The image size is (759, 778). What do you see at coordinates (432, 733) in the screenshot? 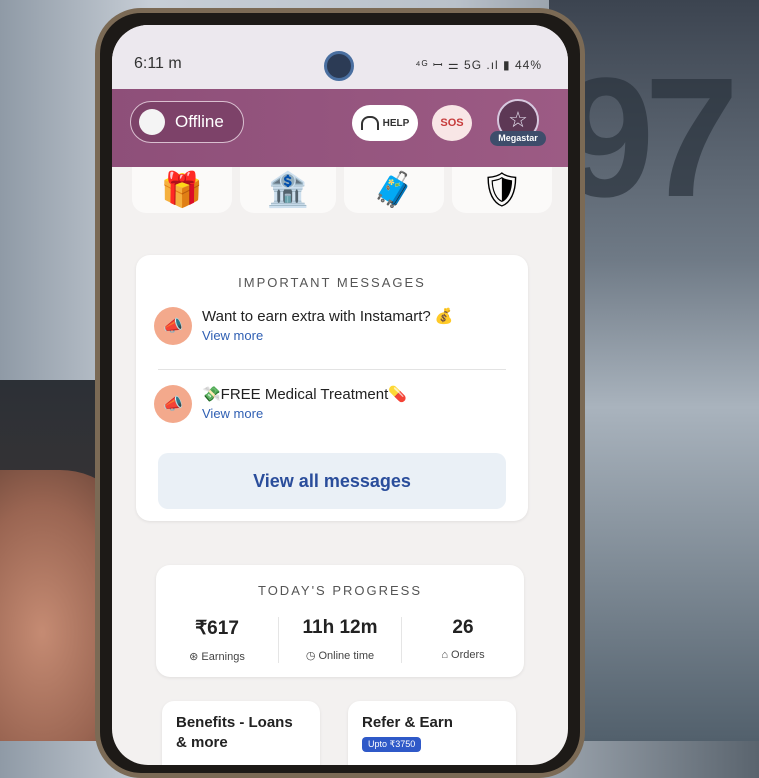
I see `refer-earn-card: Refer & Earn Upto ₹3750` at bounding box center [432, 733].